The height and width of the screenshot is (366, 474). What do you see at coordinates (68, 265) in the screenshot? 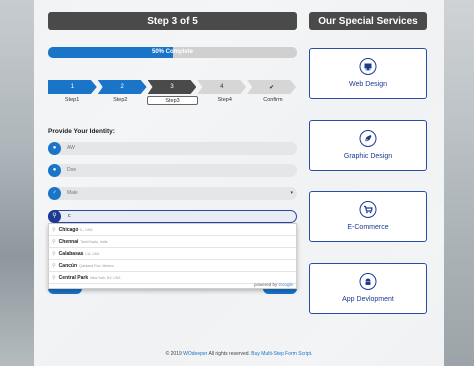
I see `suggestion-main: Cancún` at bounding box center [68, 265].